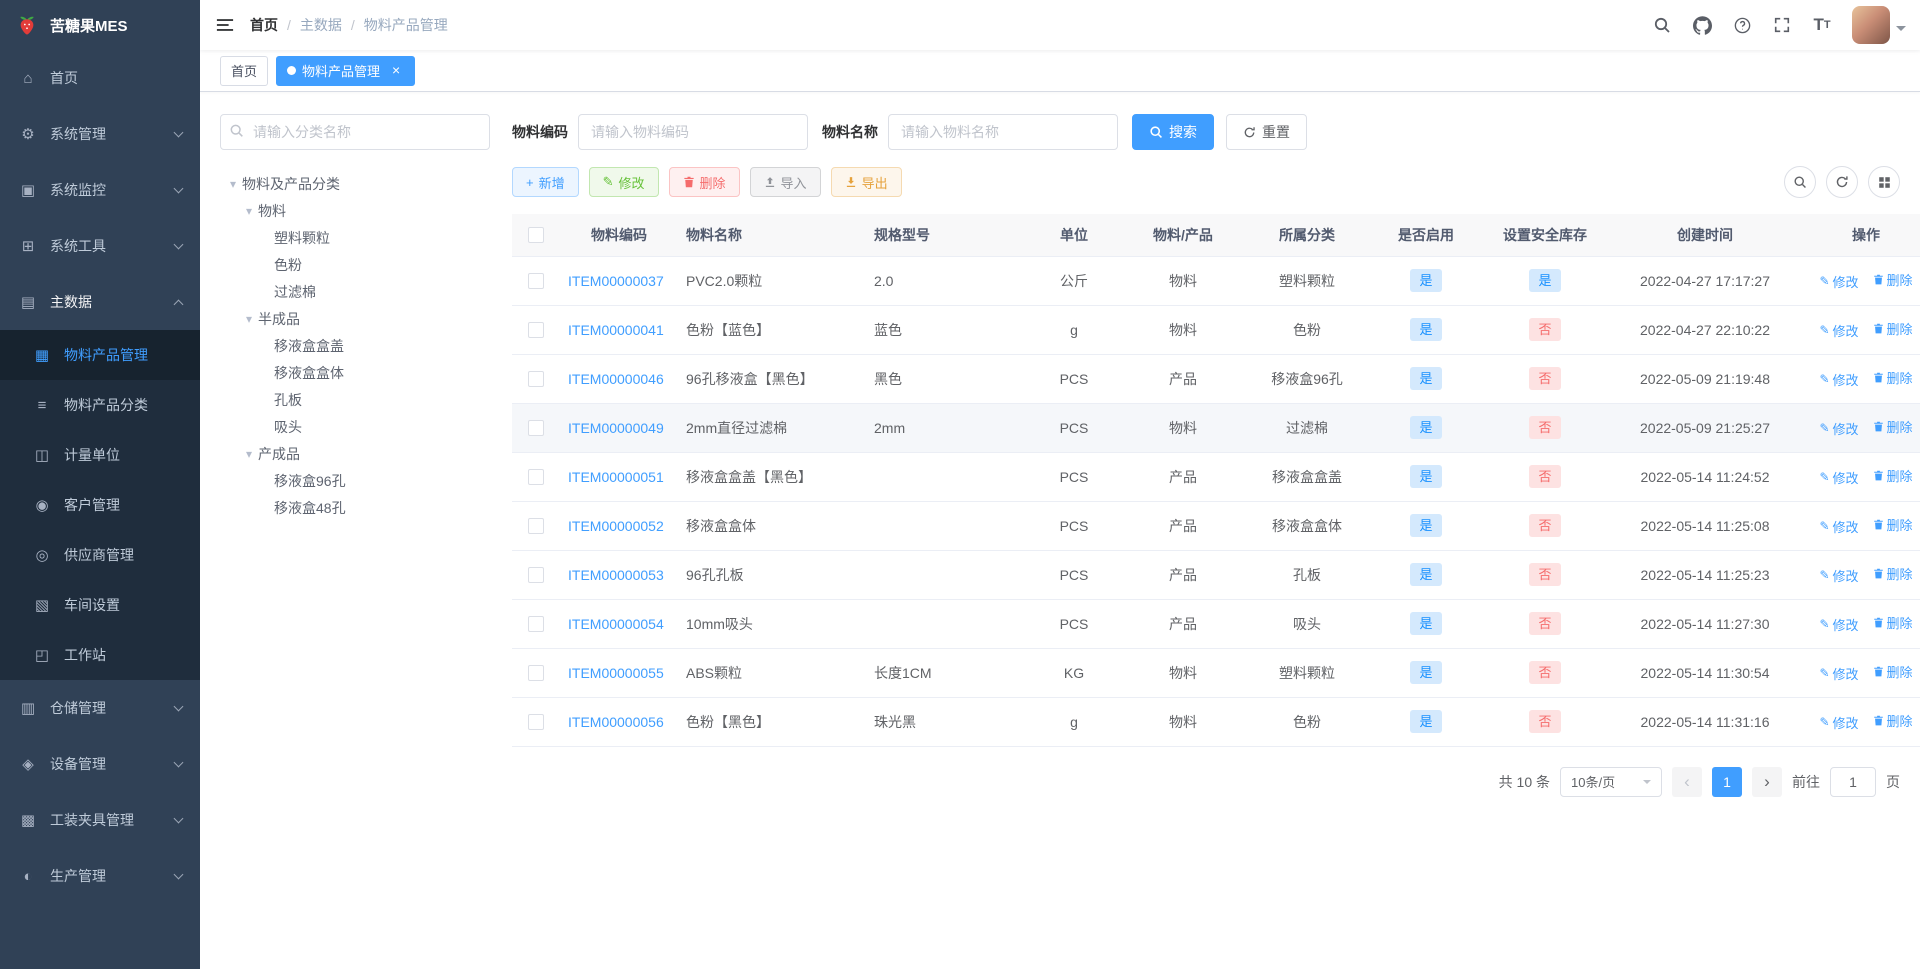 The height and width of the screenshot is (969, 1920). What do you see at coordinates (1884, 182) in the screenshot?
I see `columns-grid-icon` at bounding box center [1884, 182].